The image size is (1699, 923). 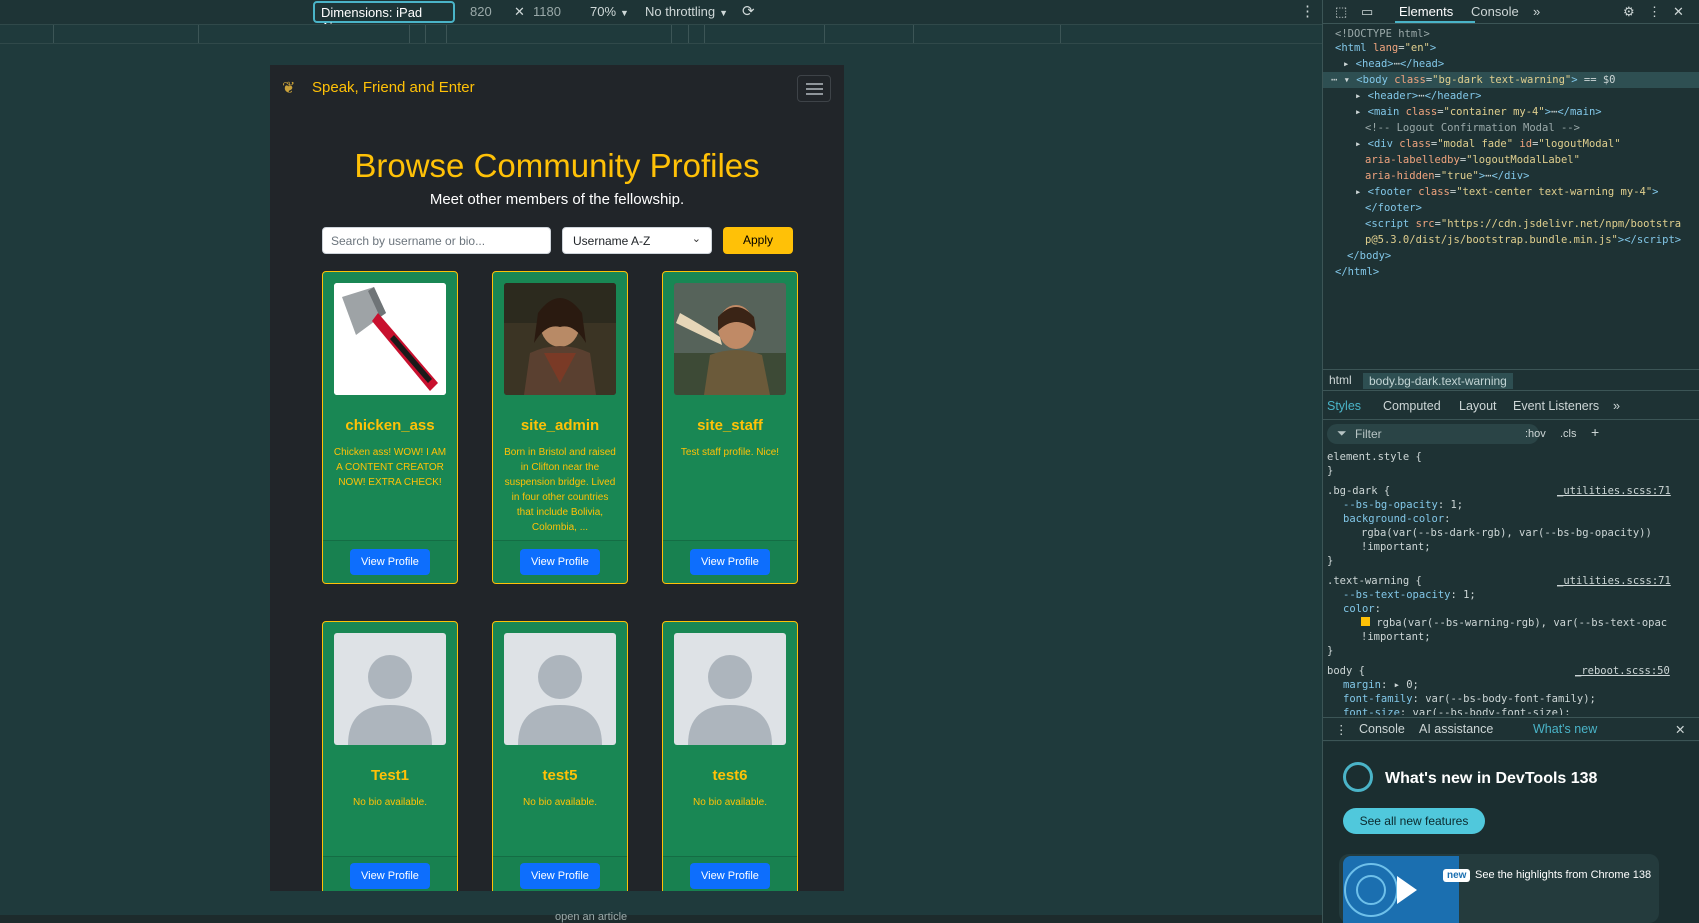 I want to click on video-thumbnail, so click(x=1401, y=889).